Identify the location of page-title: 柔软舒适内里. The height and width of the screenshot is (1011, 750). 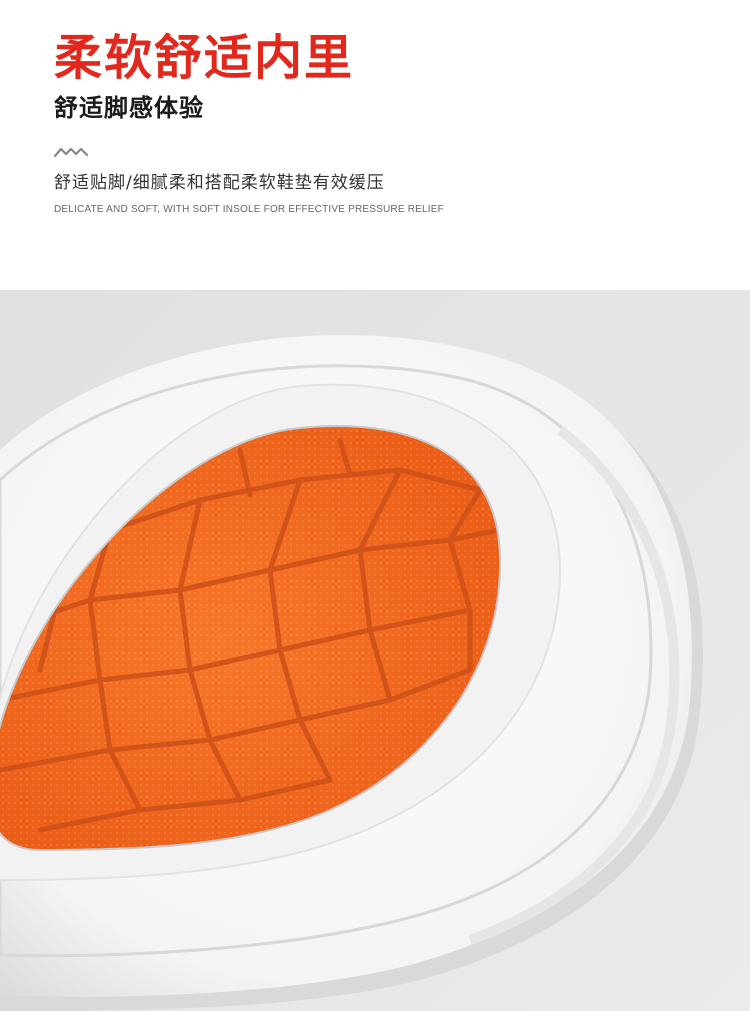
(204, 58).